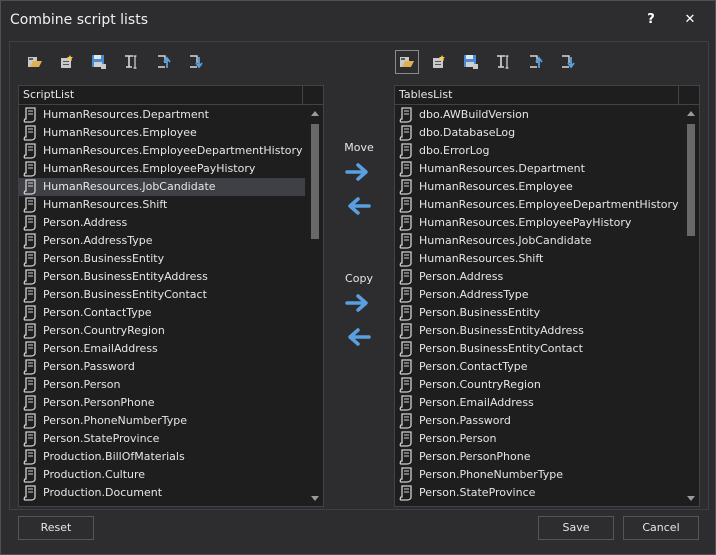 The height and width of the screenshot is (555, 716). What do you see at coordinates (576, 528) in the screenshot?
I see `save-button: Save` at bounding box center [576, 528].